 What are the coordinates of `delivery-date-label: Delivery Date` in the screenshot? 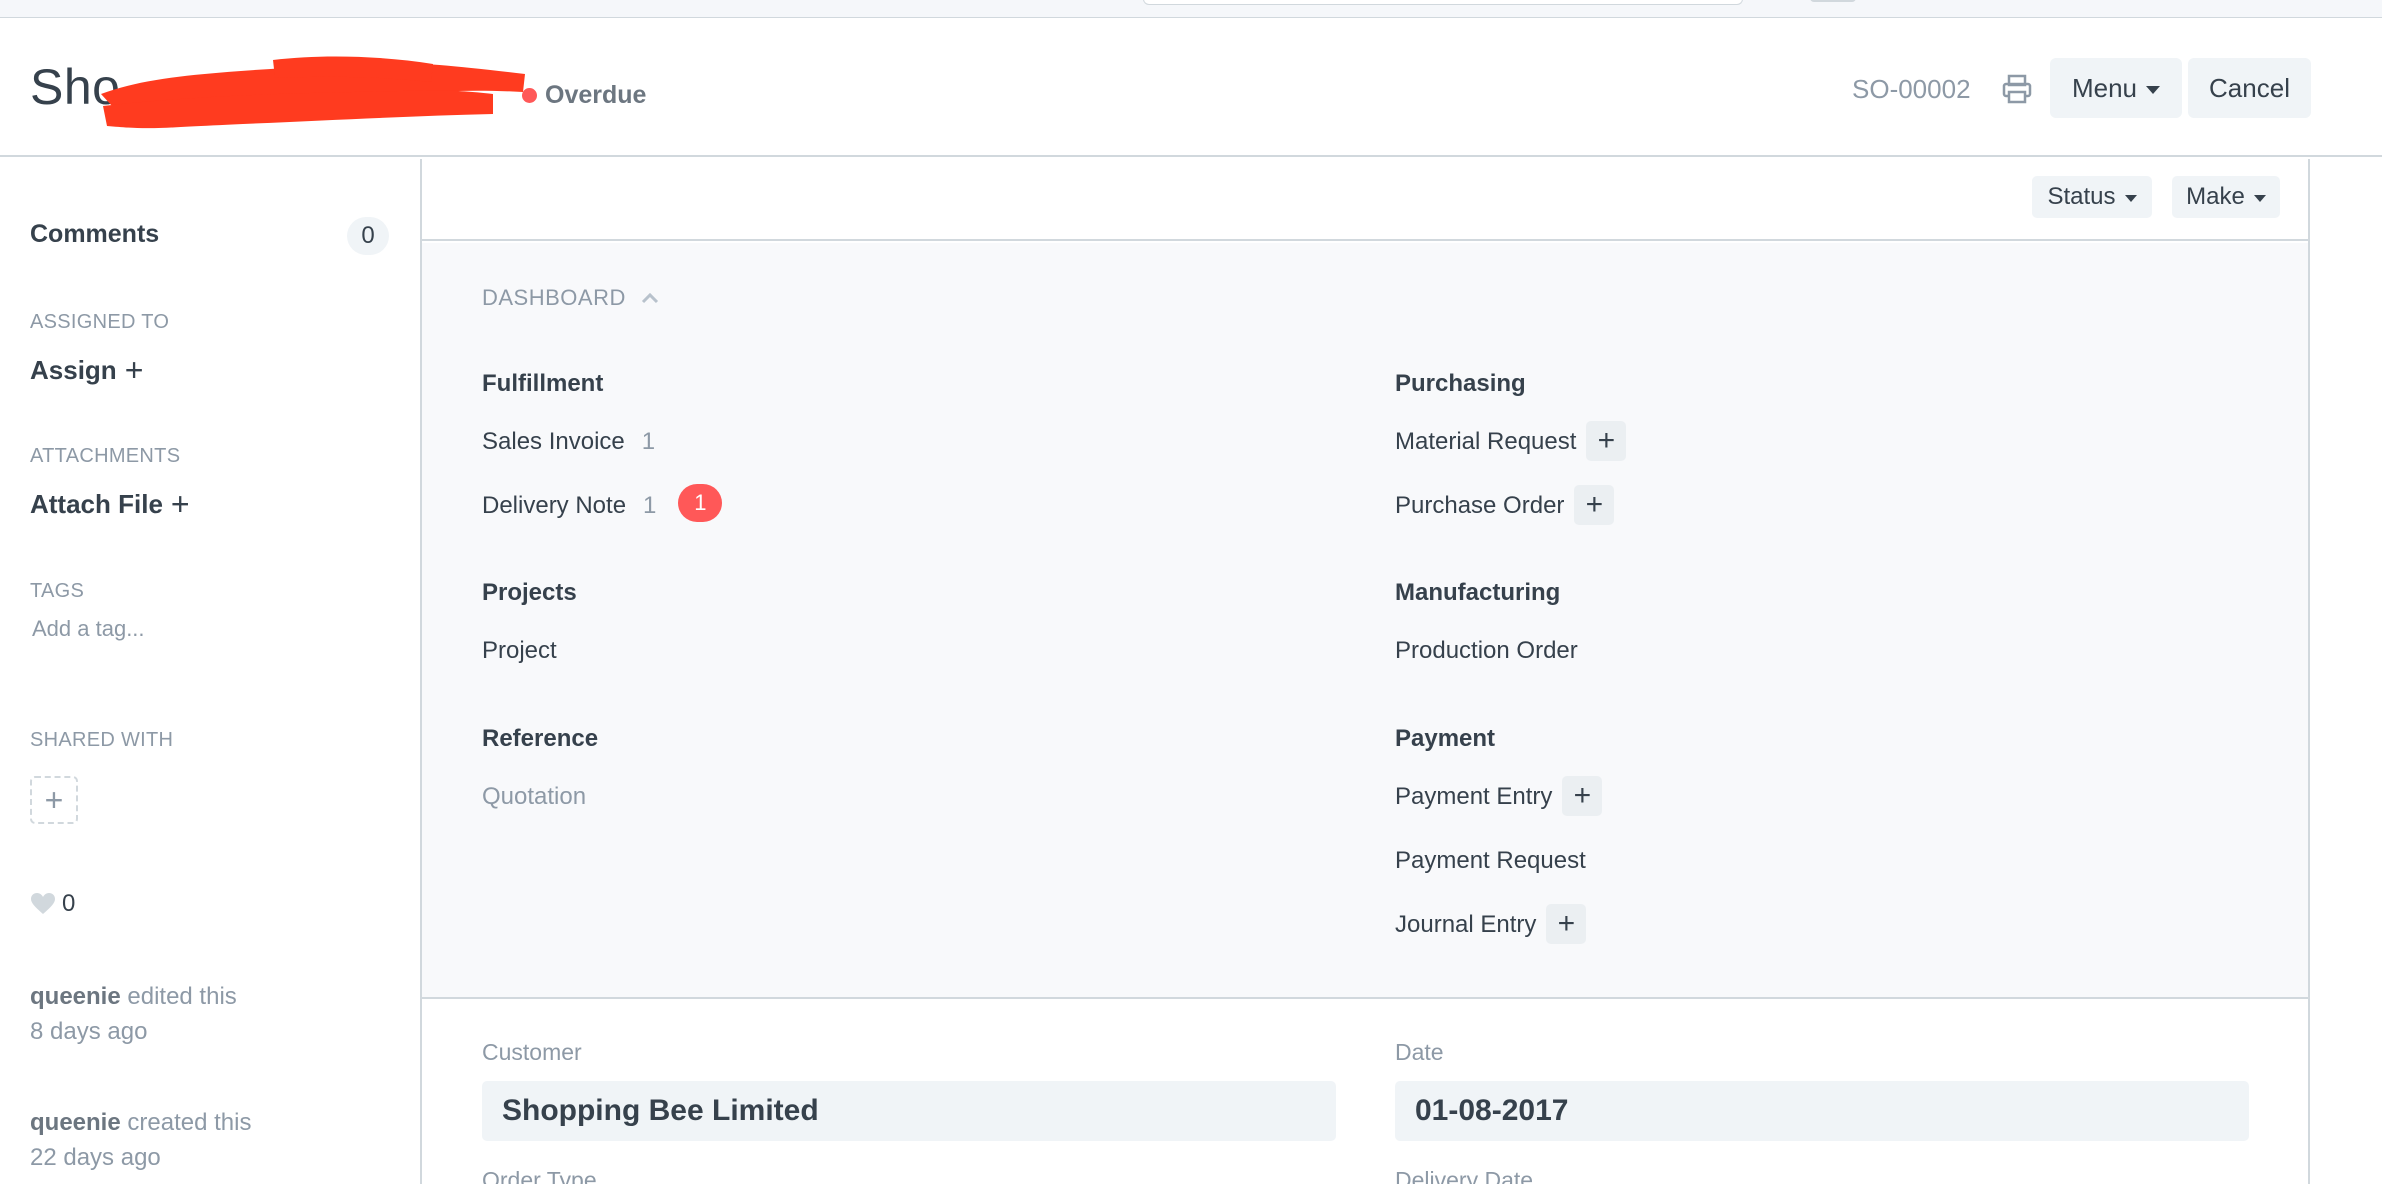 It's located at (1464, 1175).